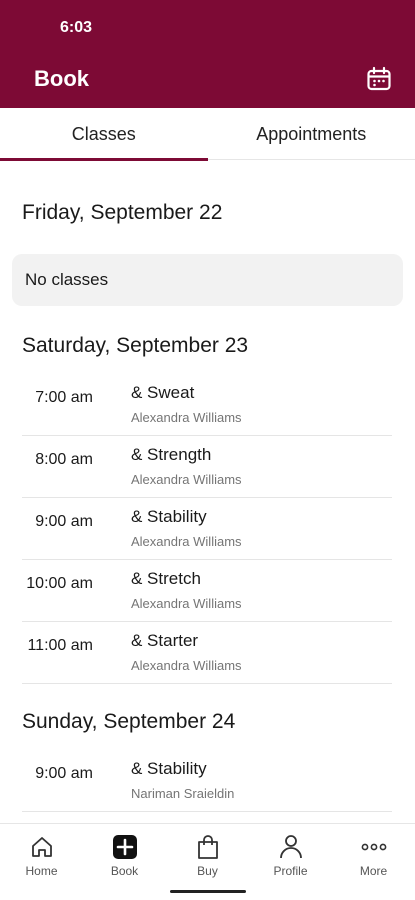 The width and height of the screenshot is (415, 900). Describe the element at coordinates (60, 645) in the screenshot. I see `class-time: 11:00 am` at that location.